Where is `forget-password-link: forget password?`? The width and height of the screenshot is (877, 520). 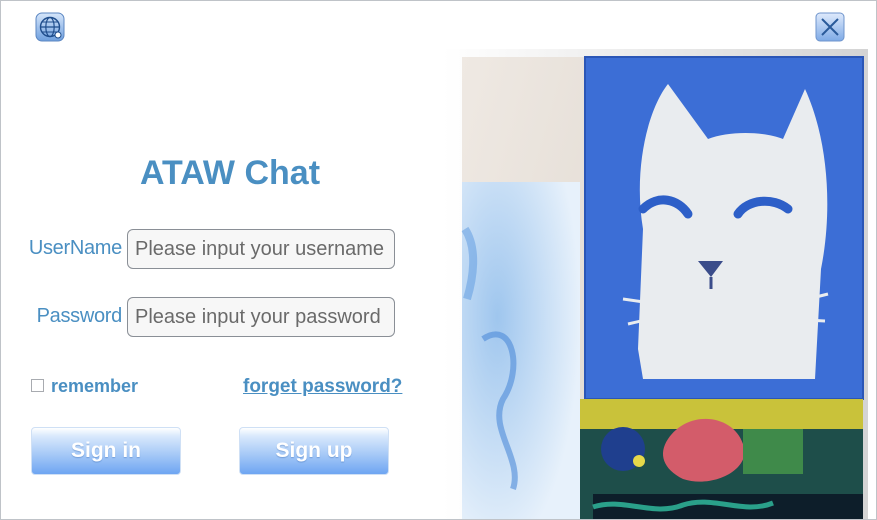
forget-password-link: forget password? is located at coordinates (322, 387).